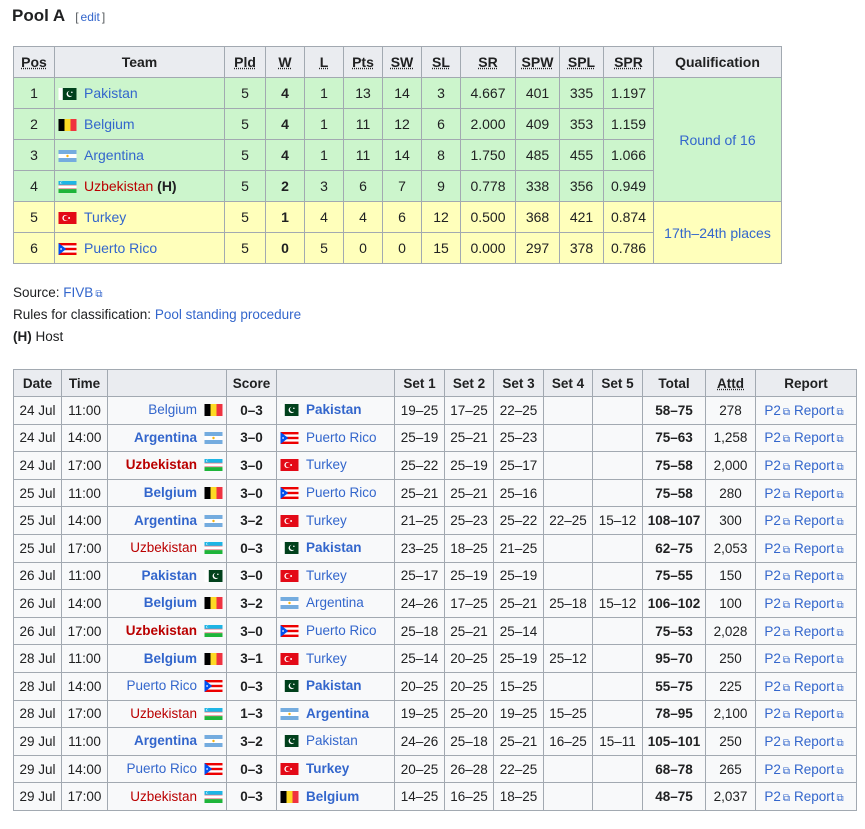 The height and width of the screenshot is (829, 865). What do you see at coordinates (251, 741) in the screenshot?
I see `score-cell: 3–2` at bounding box center [251, 741].